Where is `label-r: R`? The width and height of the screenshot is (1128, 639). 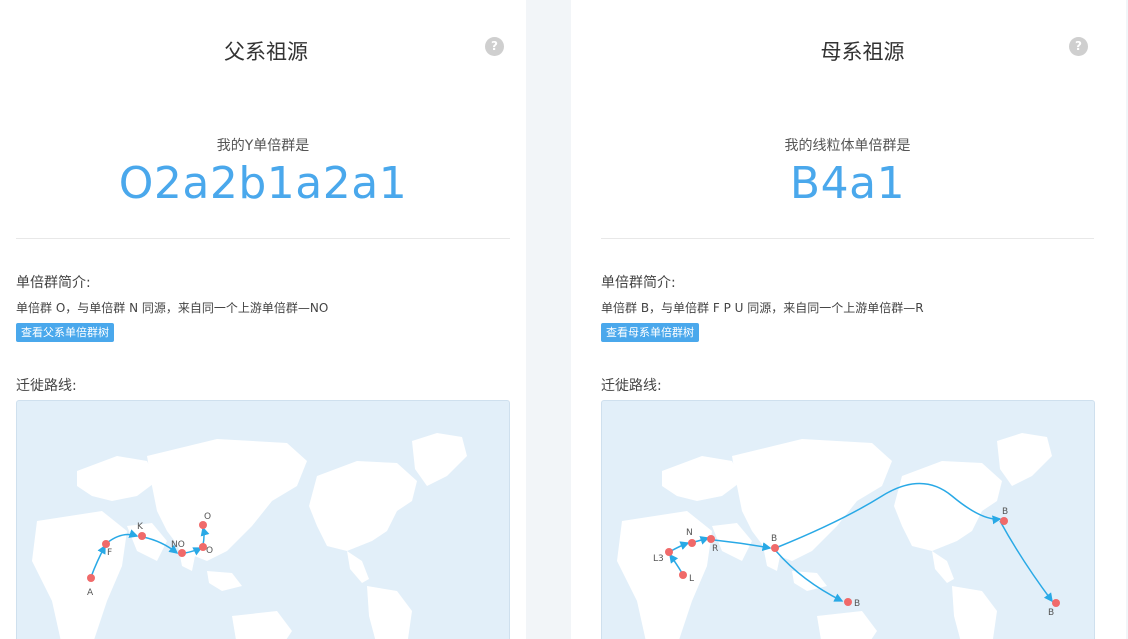 label-r: R is located at coordinates (715, 549).